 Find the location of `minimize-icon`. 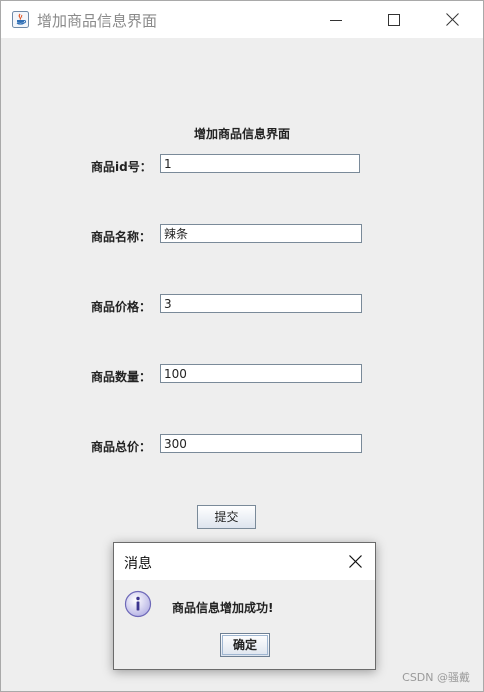

minimize-icon is located at coordinates (336, 20).